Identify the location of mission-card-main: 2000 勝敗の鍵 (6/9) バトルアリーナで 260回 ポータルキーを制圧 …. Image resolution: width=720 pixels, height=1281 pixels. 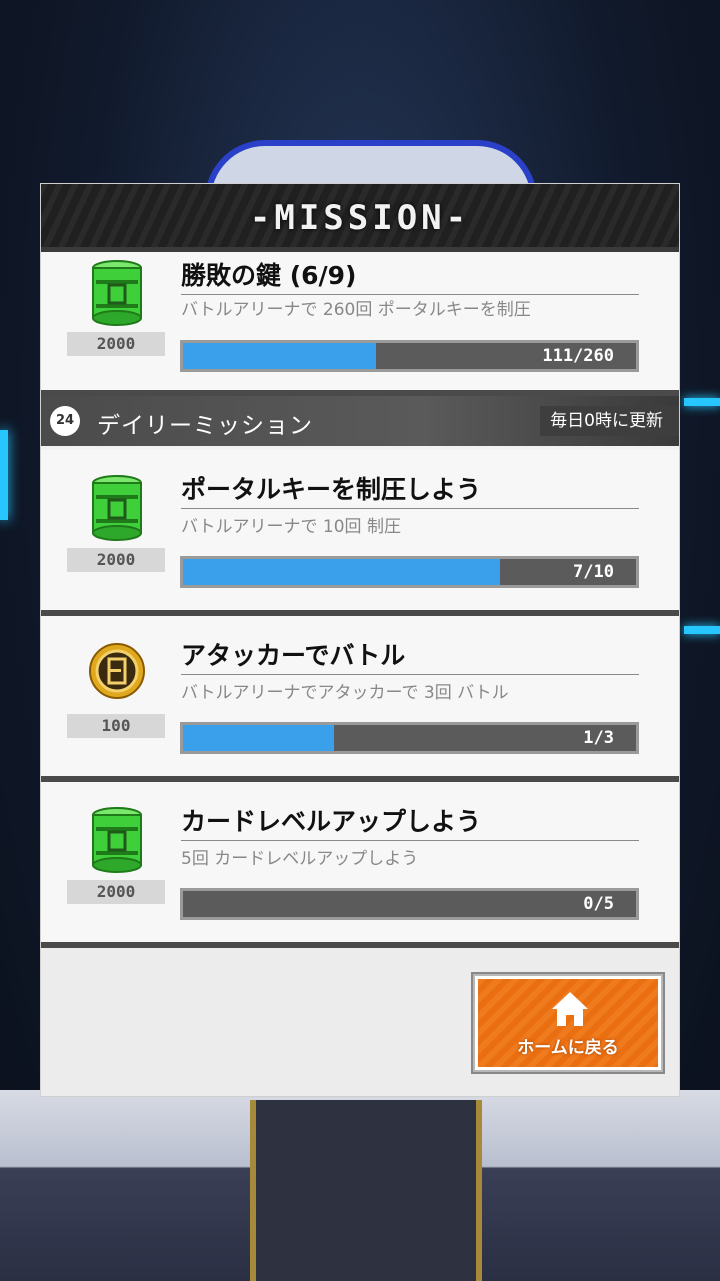
(360, 324).